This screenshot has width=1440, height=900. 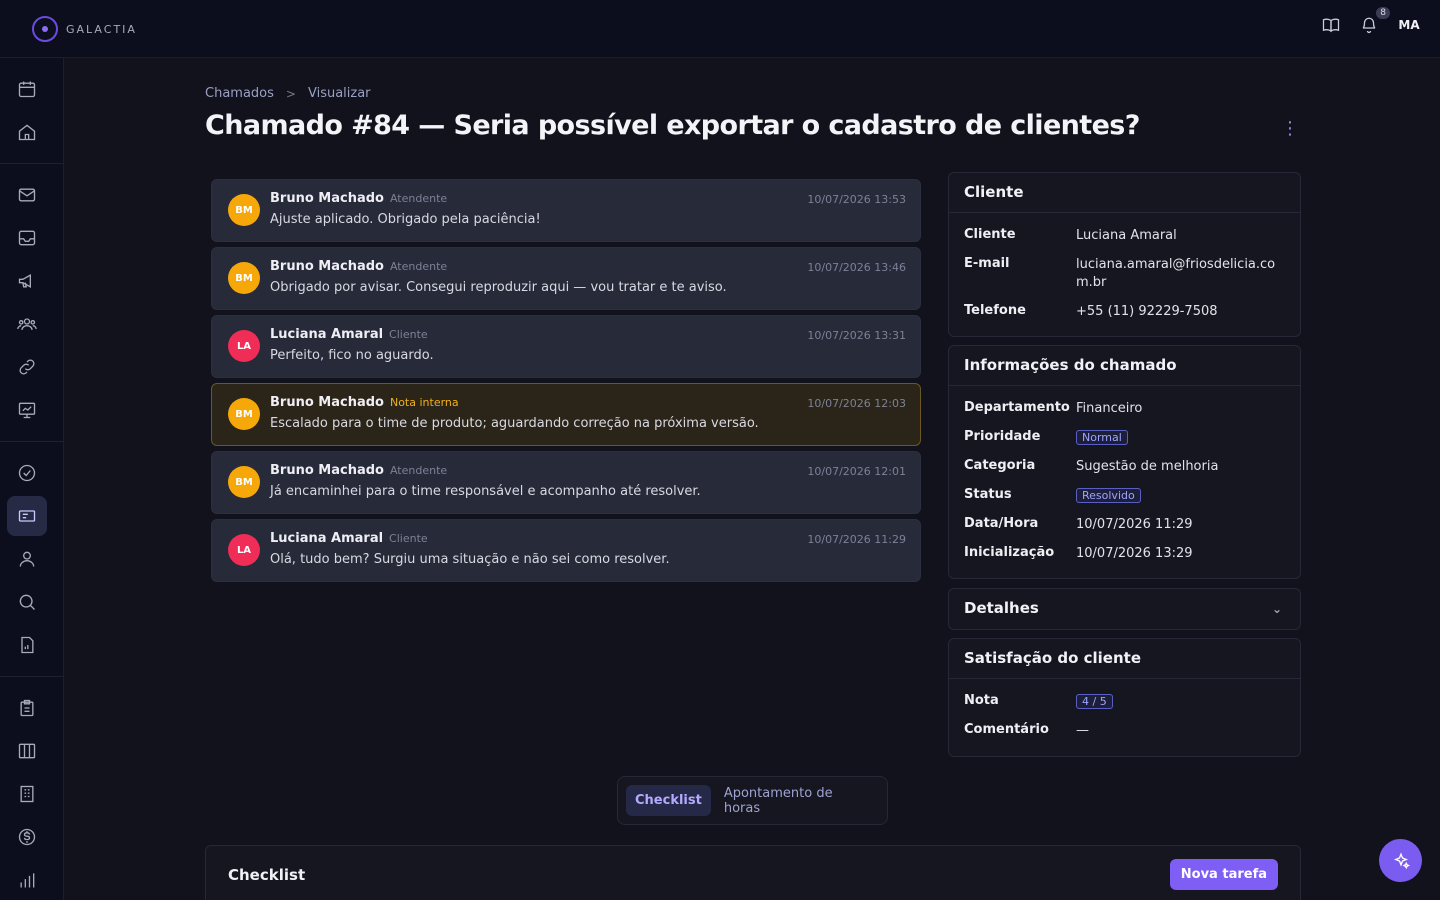 What do you see at coordinates (45, 29) in the screenshot?
I see `logo-icon` at bounding box center [45, 29].